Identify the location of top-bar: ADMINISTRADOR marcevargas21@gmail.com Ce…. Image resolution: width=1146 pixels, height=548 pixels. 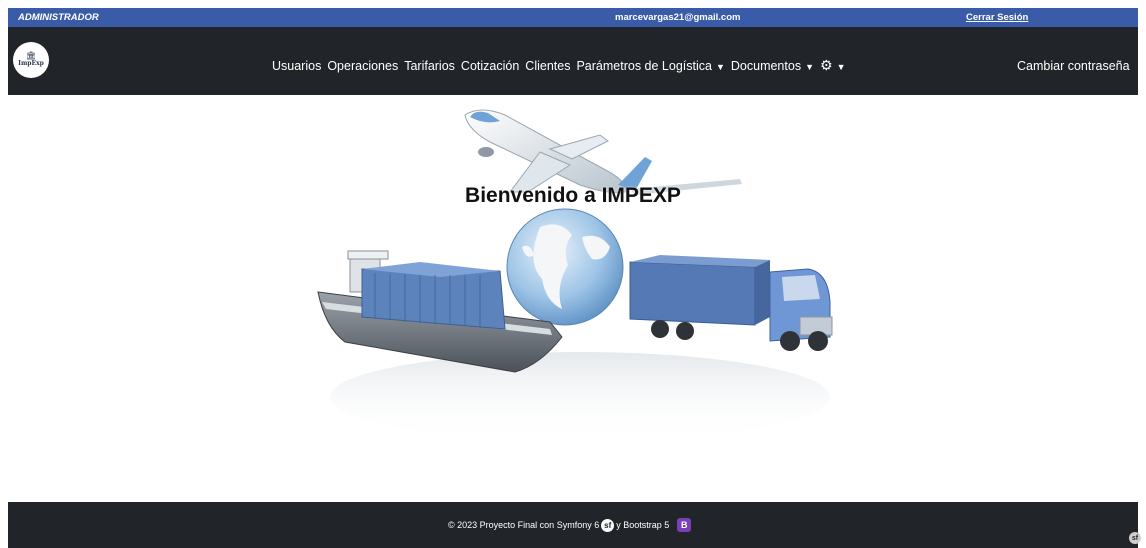
(573, 17).